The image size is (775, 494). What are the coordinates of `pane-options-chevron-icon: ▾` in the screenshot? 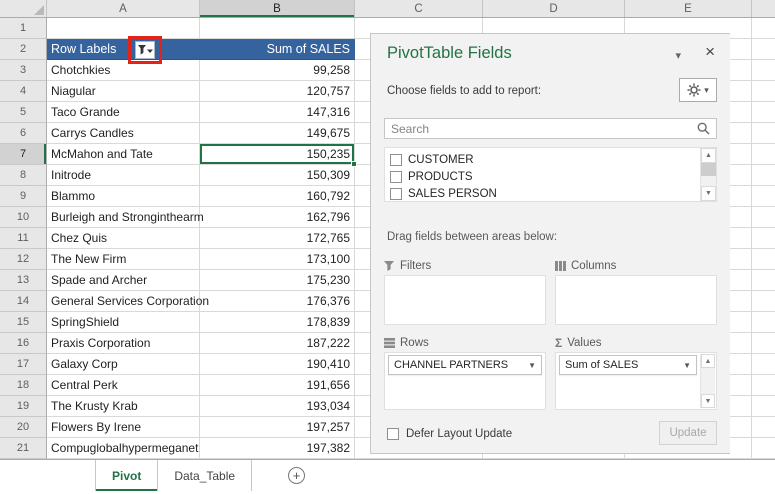 It's located at (678, 55).